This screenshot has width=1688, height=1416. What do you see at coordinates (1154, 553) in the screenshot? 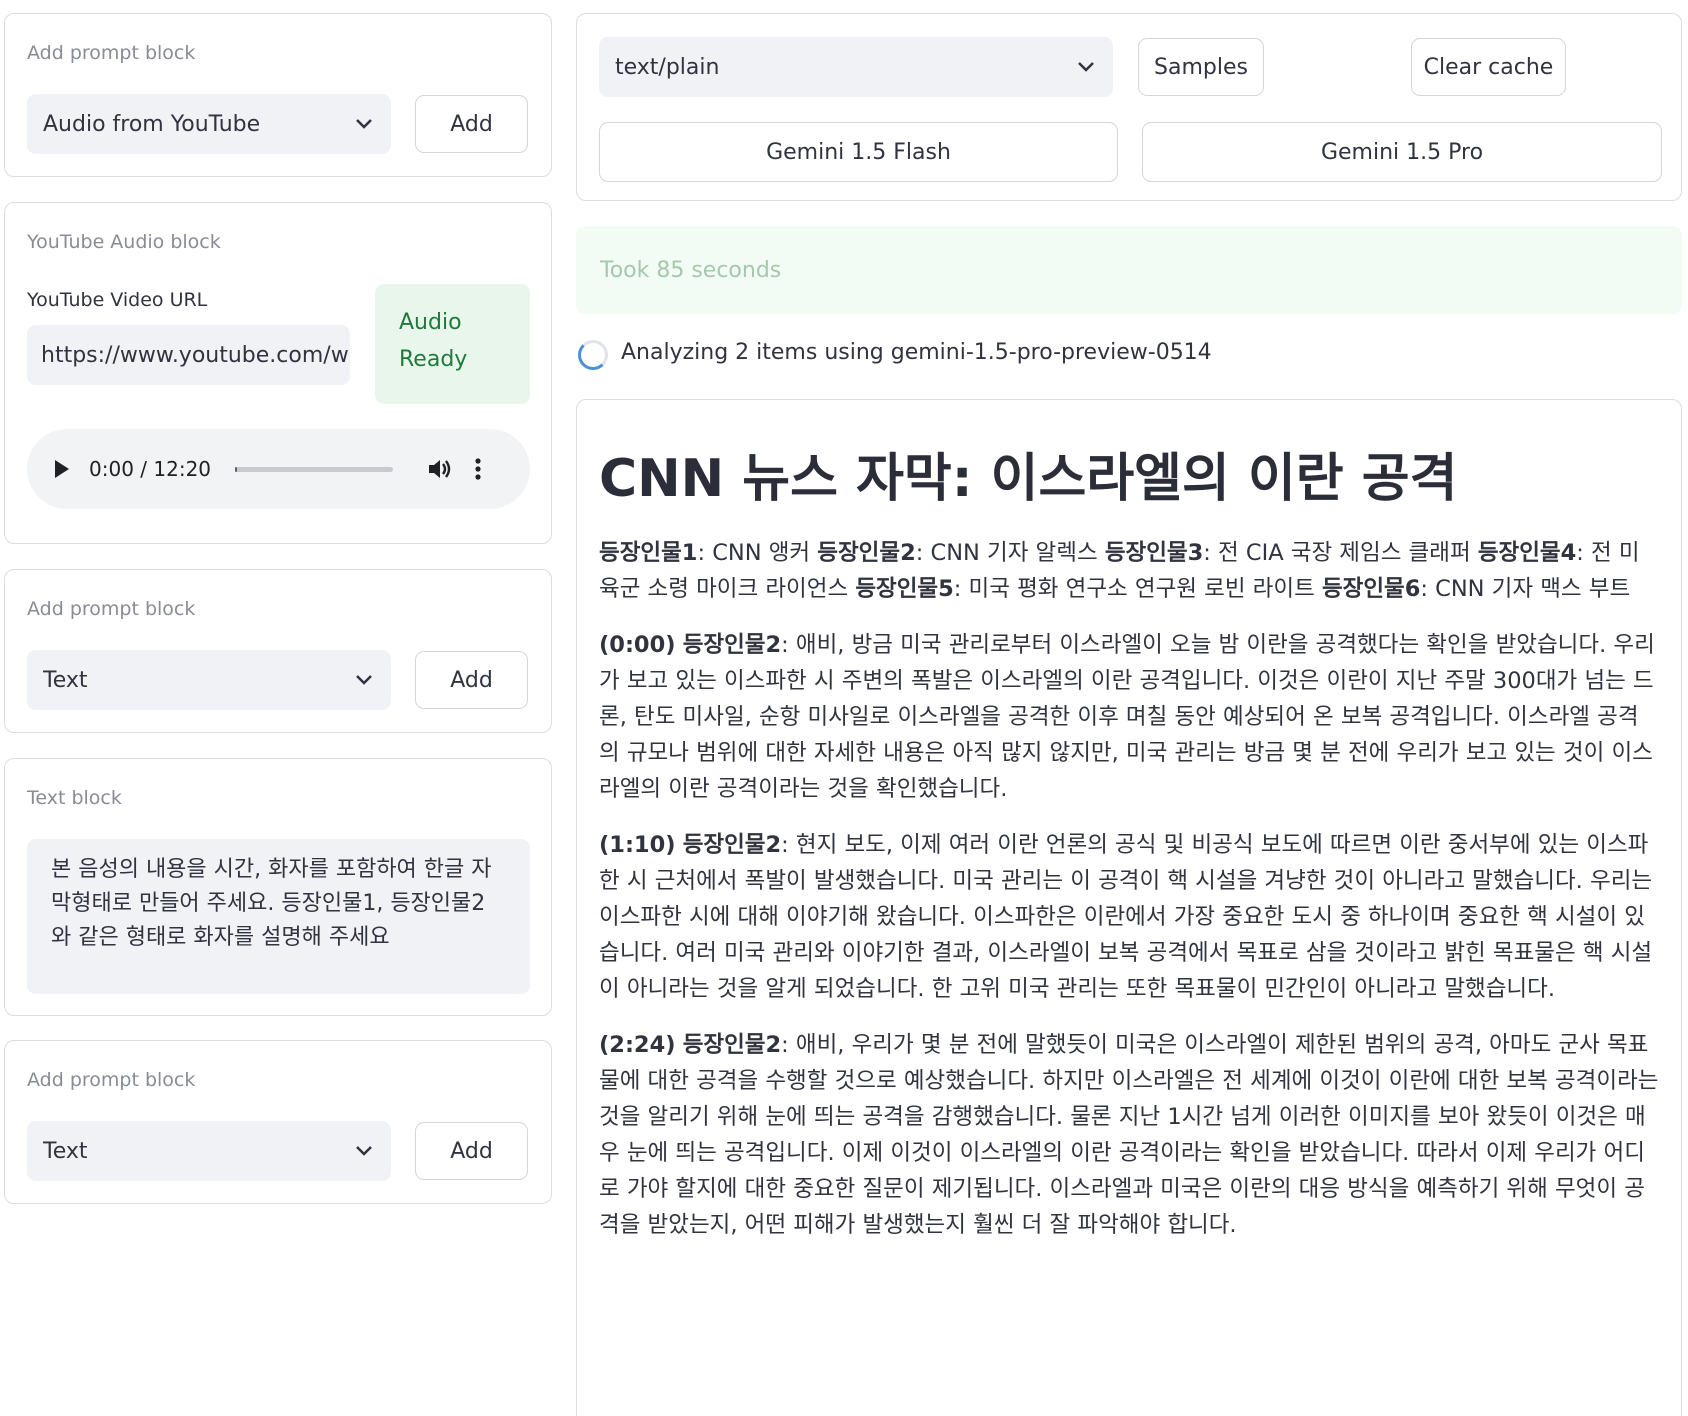
I see `cast-label: 등장인물3` at bounding box center [1154, 553].